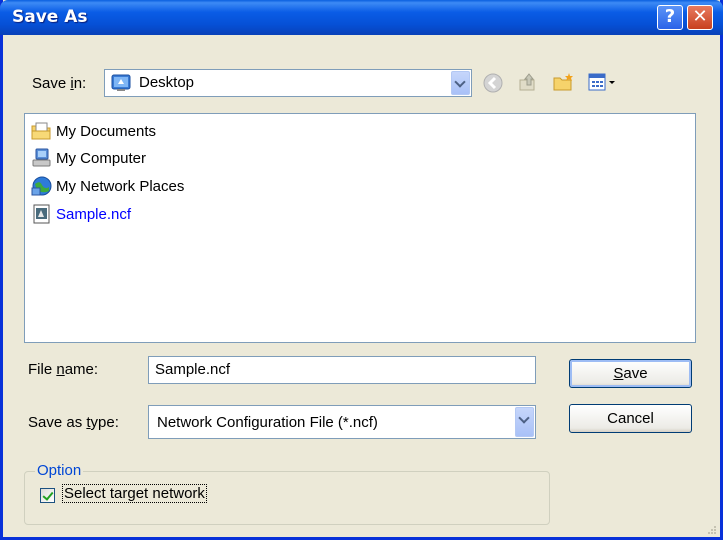 The height and width of the screenshot is (540, 723). Describe the element at coordinates (106, 131) in the screenshot. I see `file-name-my-documents: My Documents` at that location.